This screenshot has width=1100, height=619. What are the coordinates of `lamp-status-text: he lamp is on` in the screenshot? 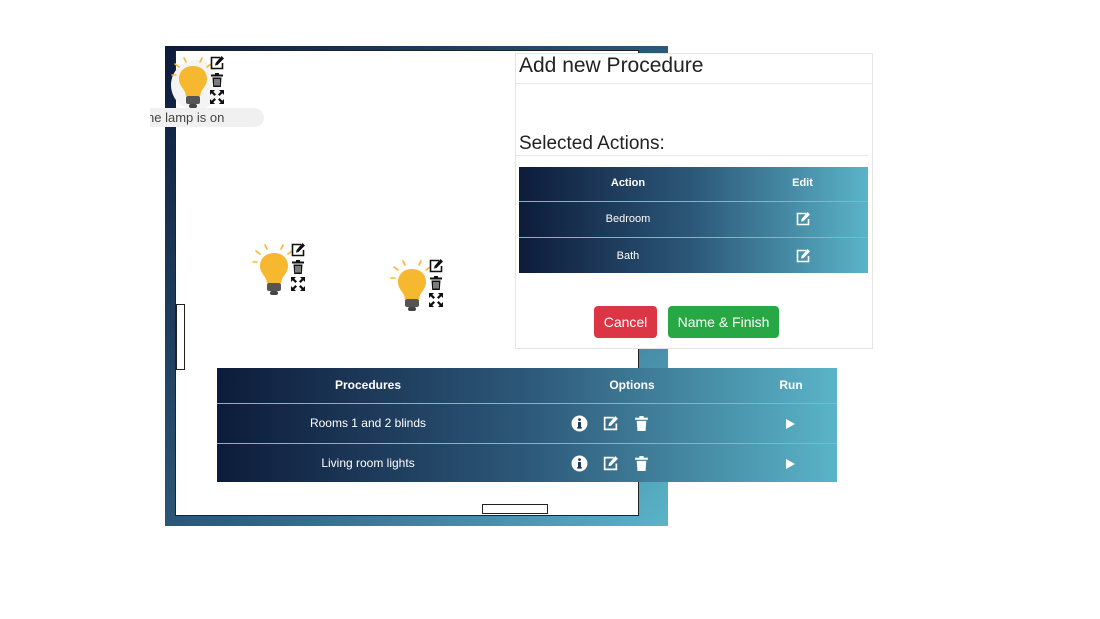 It's located at (187, 117).